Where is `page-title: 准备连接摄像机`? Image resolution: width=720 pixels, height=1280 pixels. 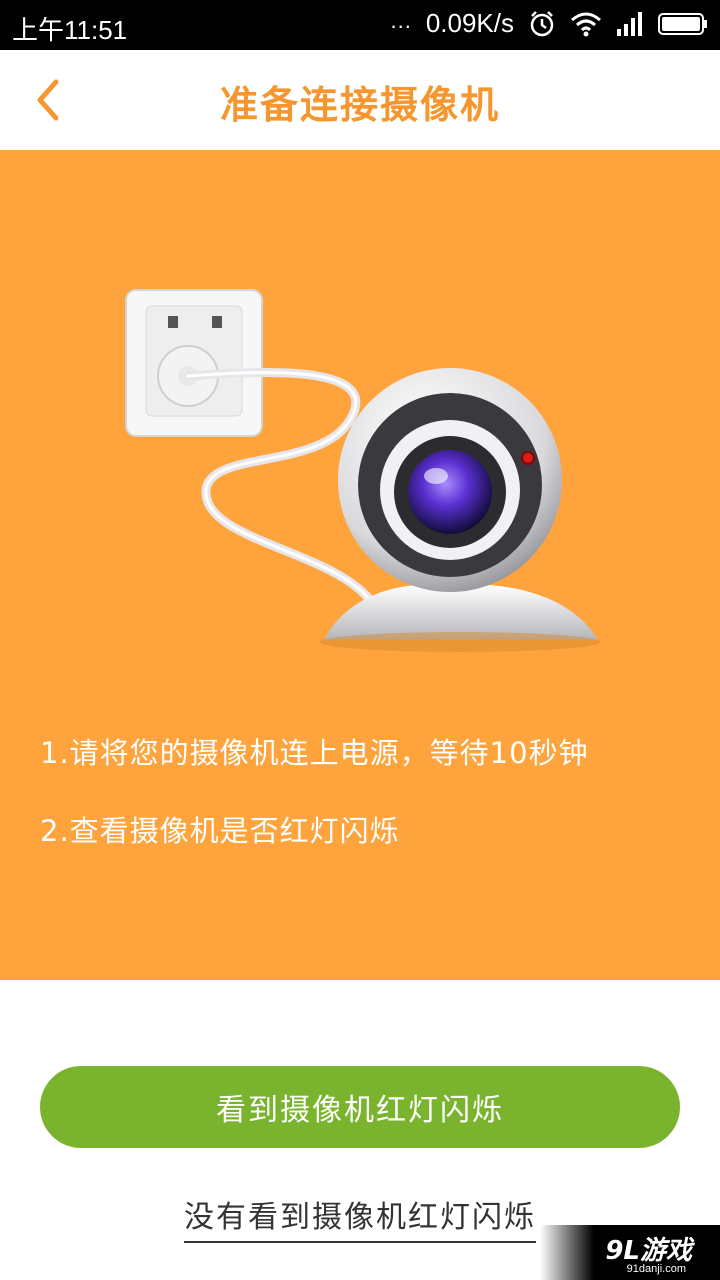
page-title: 准备连接摄像机 is located at coordinates (359, 105).